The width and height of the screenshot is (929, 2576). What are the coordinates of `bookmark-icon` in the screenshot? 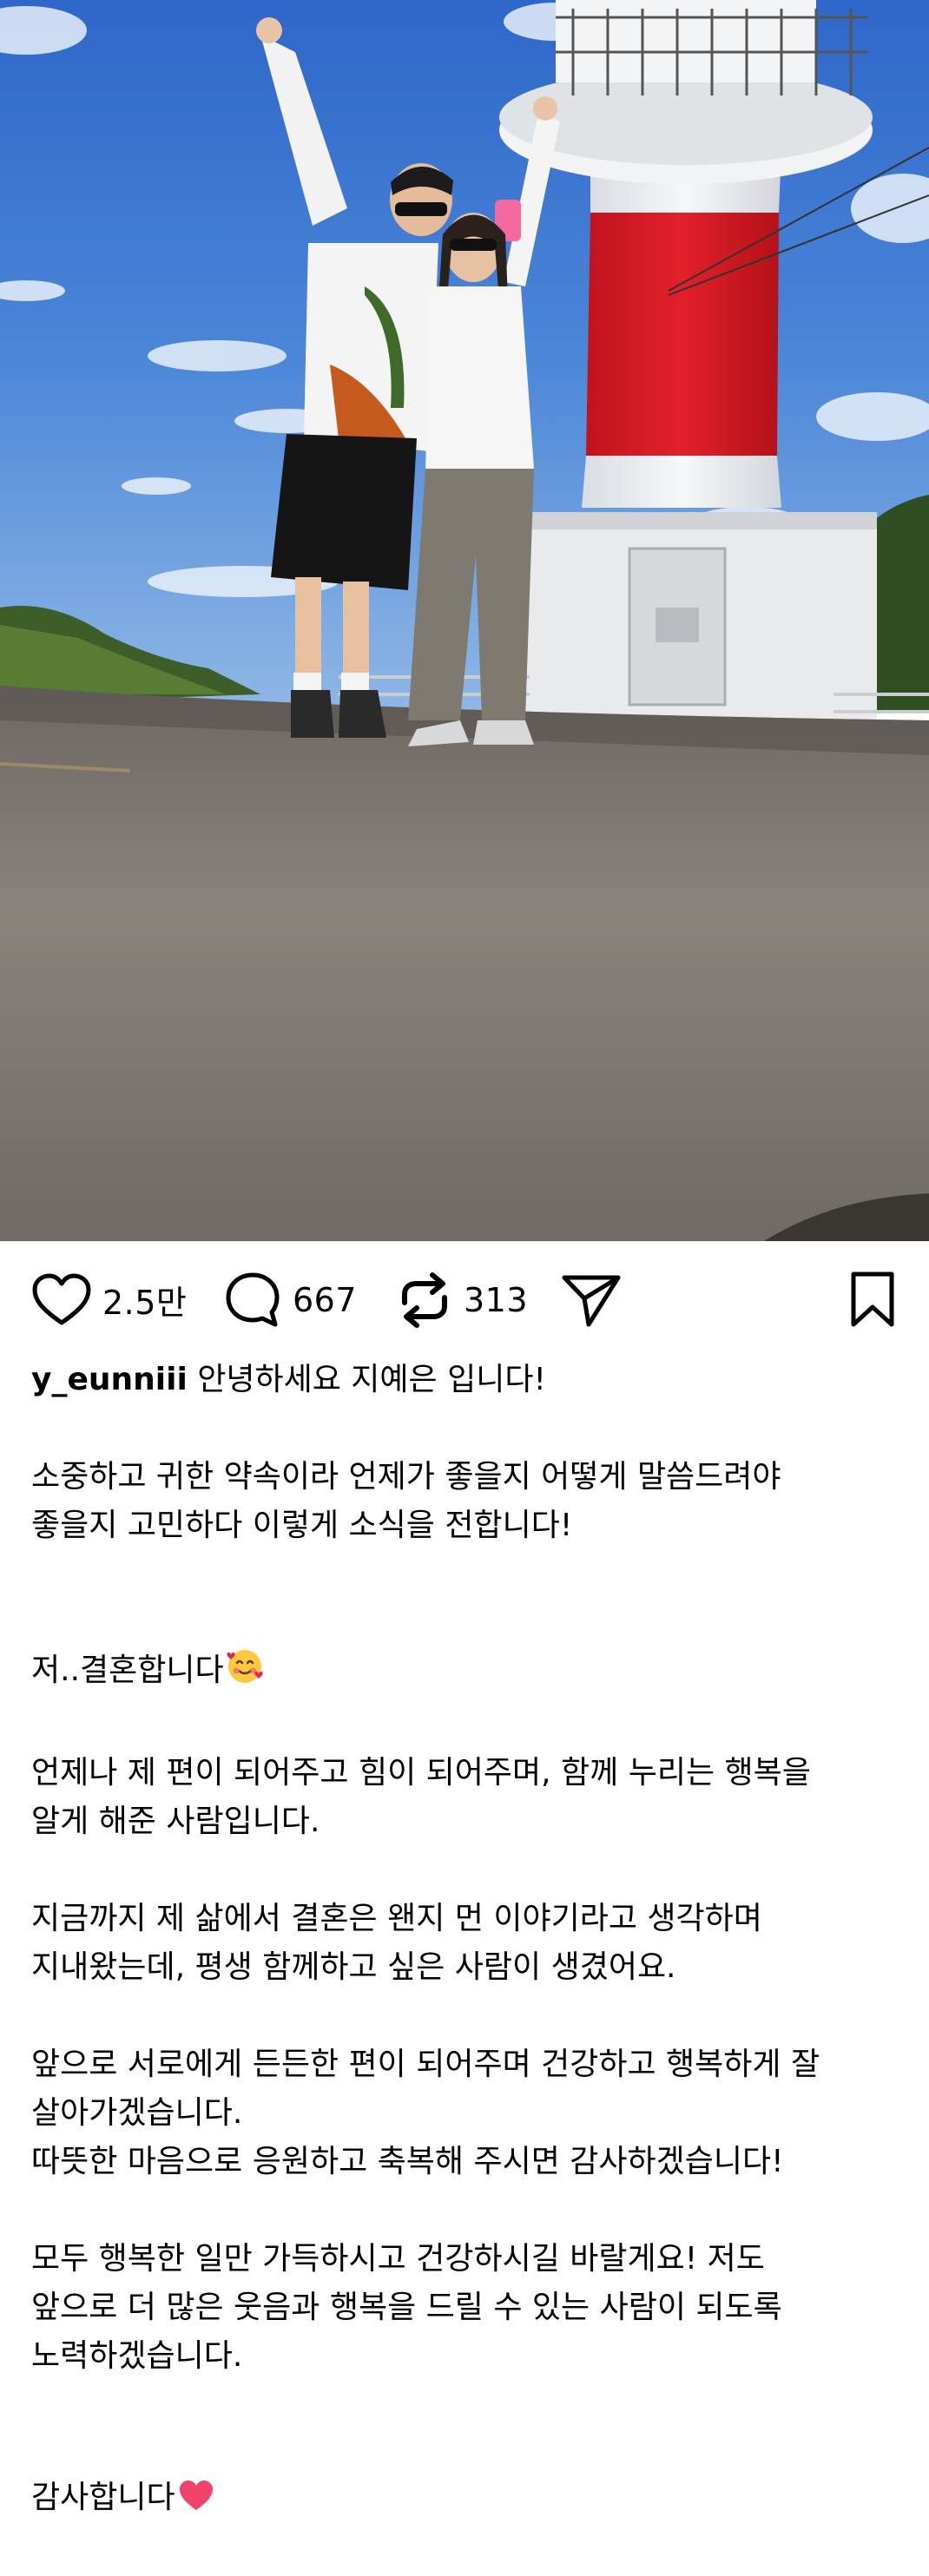 It's located at (872, 1300).